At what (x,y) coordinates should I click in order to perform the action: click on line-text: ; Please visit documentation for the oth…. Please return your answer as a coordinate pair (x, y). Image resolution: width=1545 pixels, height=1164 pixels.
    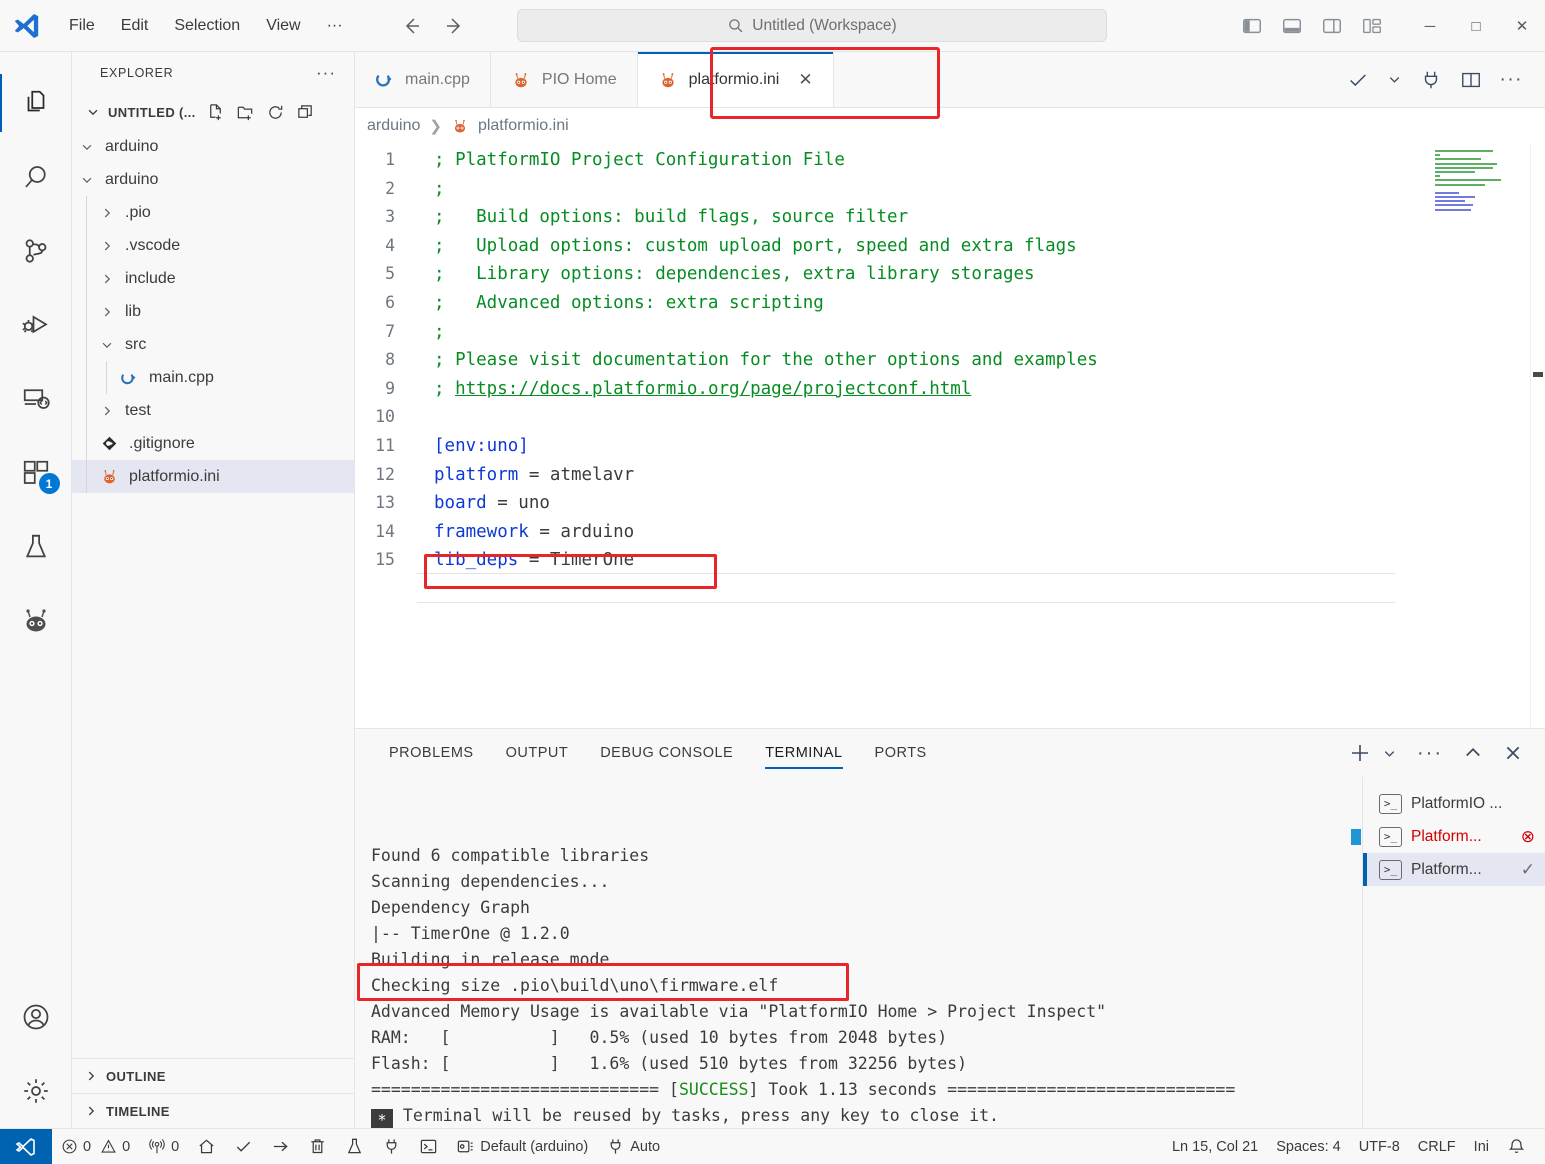
    Looking at the image, I should click on (981, 360).